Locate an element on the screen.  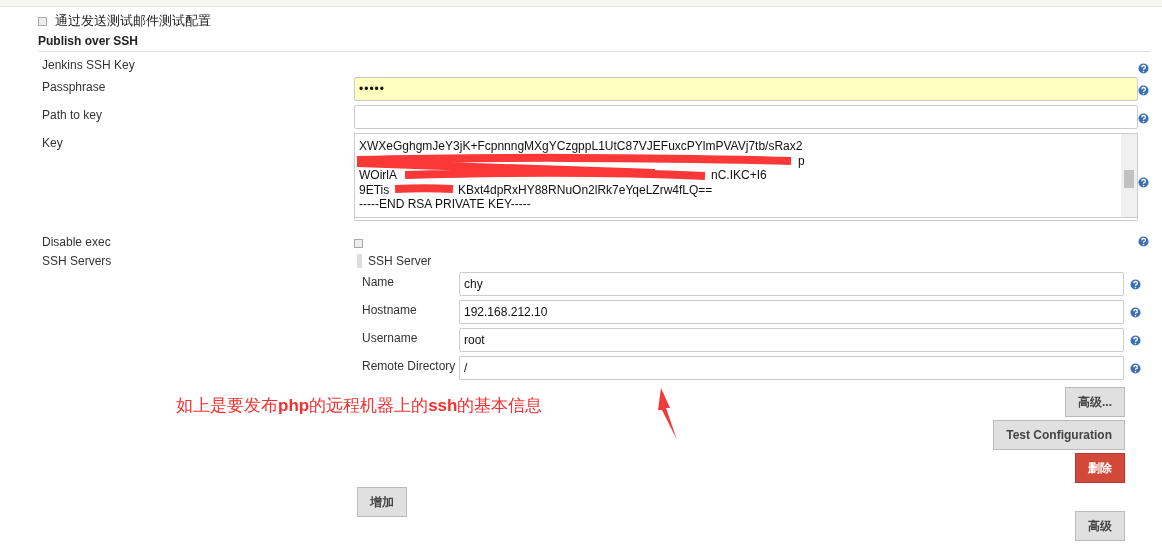
key-text: XWXeGghgmJeY3jK+FcpnnngMXgYCzgppL1UtC87VJEFuxcPYlmPVAVj7tb/sRax2 is located at coordinates (581, 146).